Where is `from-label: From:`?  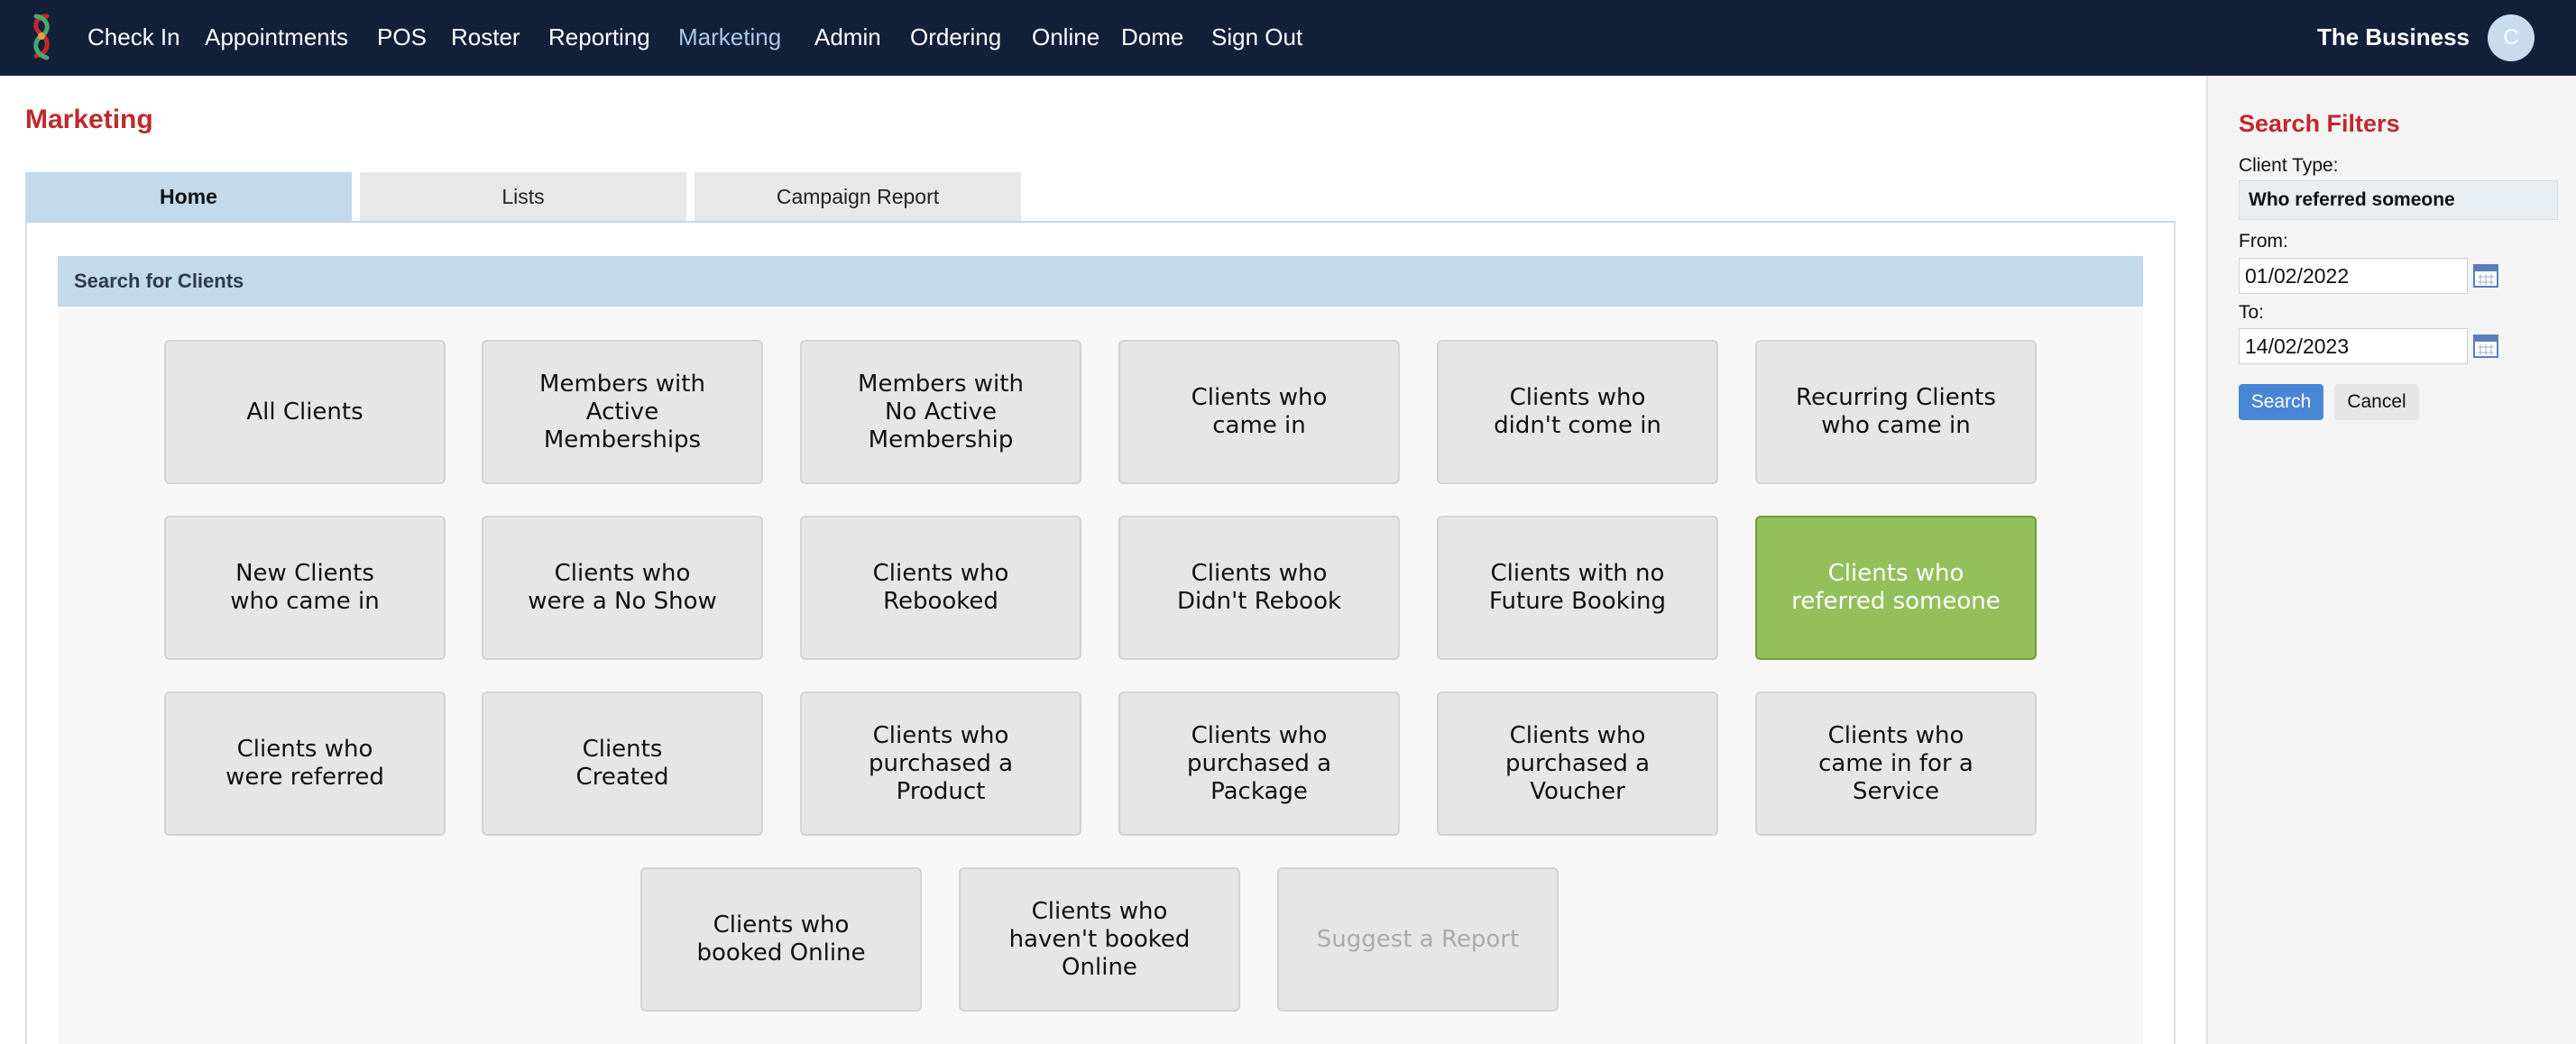 from-label: From: is located at coordinates (2264, 242).